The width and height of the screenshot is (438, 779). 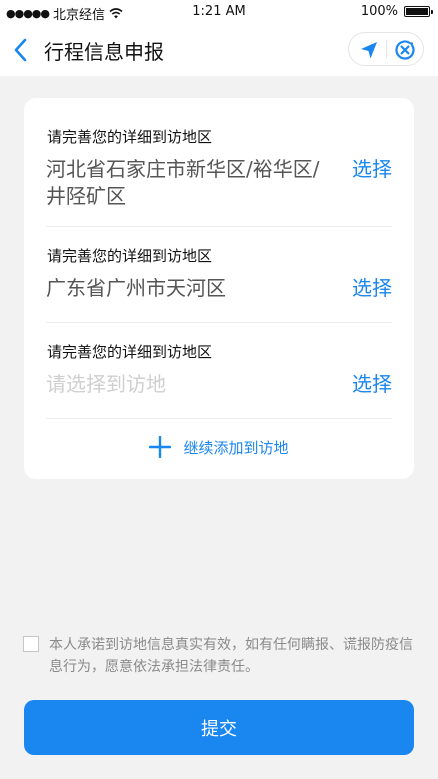 I want to click on chevron-left-icon, so click(x=20, y=50).